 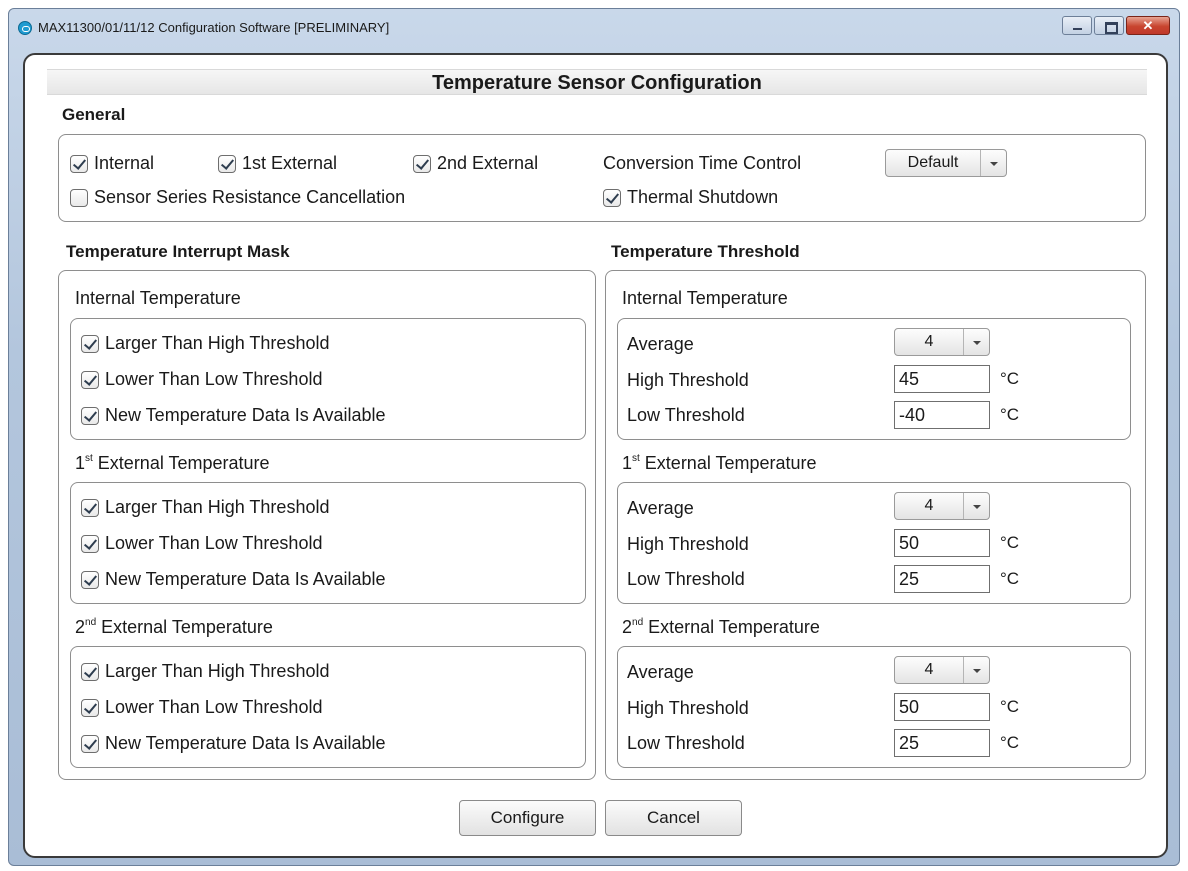 What do you see at coordinates (942, 579) in the screenshot?
I see `ext1-low-input: 25` at bounding box center [942, 579].